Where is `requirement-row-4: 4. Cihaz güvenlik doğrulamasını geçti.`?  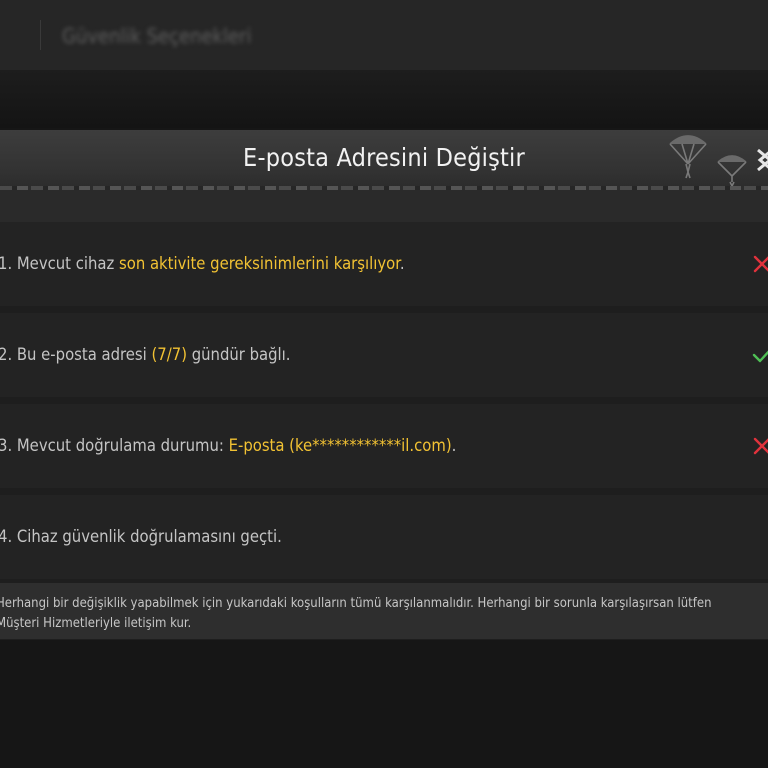
requirement-row-4: 4. Cihaz güvenlik doğrulamasını geçti. is located at coordinates (384, 537).